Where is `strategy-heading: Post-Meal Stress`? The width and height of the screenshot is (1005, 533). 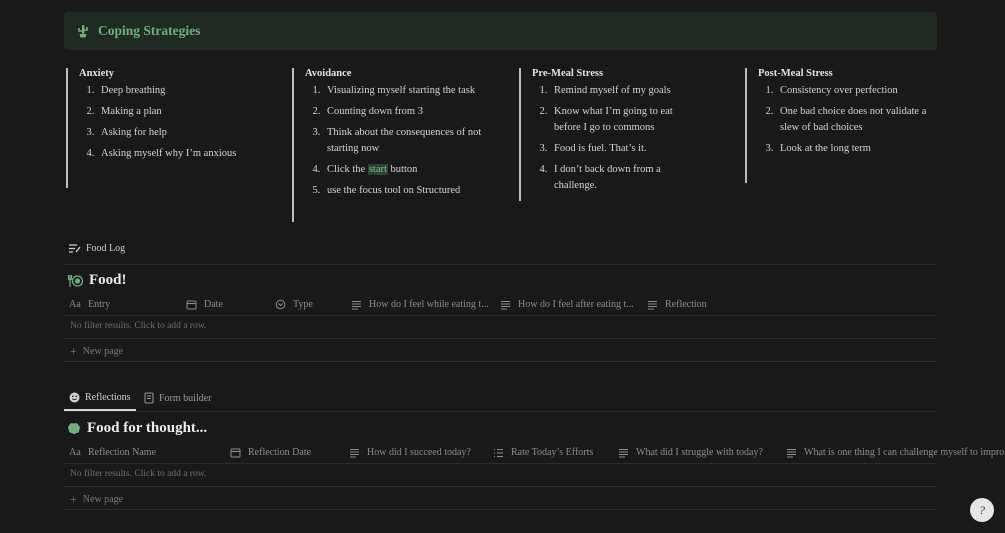
strategy-heading: Post-Meal Stress is located at coordinates (795, 73).